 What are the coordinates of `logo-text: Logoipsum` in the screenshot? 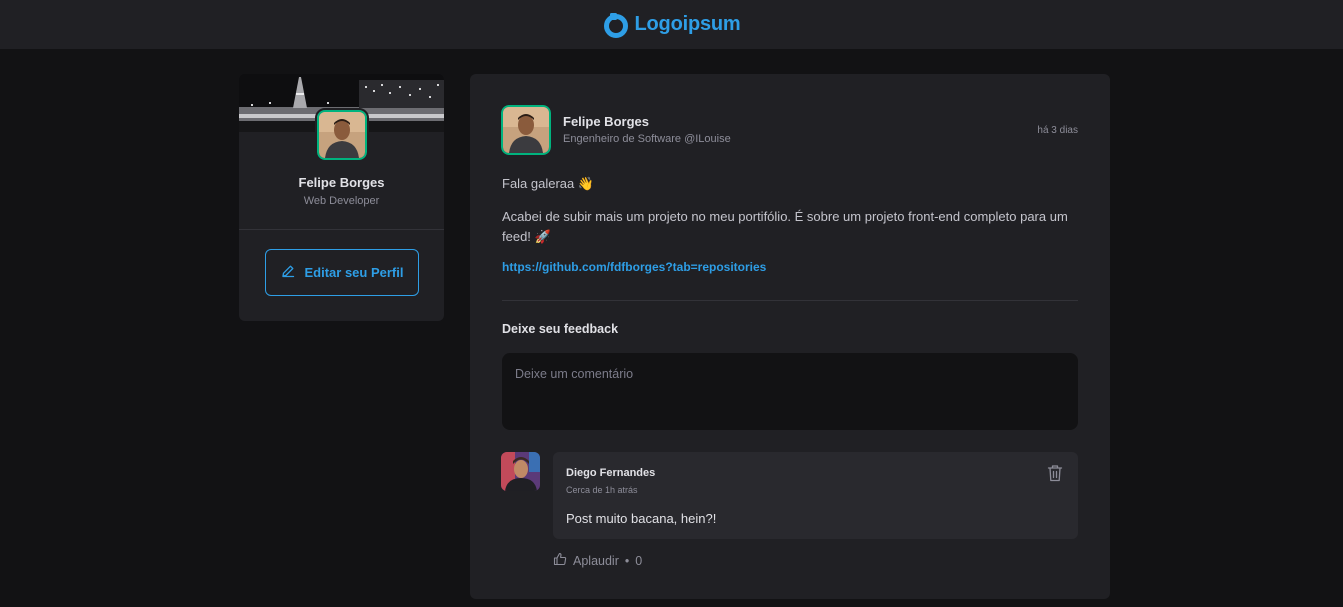 It's located at (687, 24).